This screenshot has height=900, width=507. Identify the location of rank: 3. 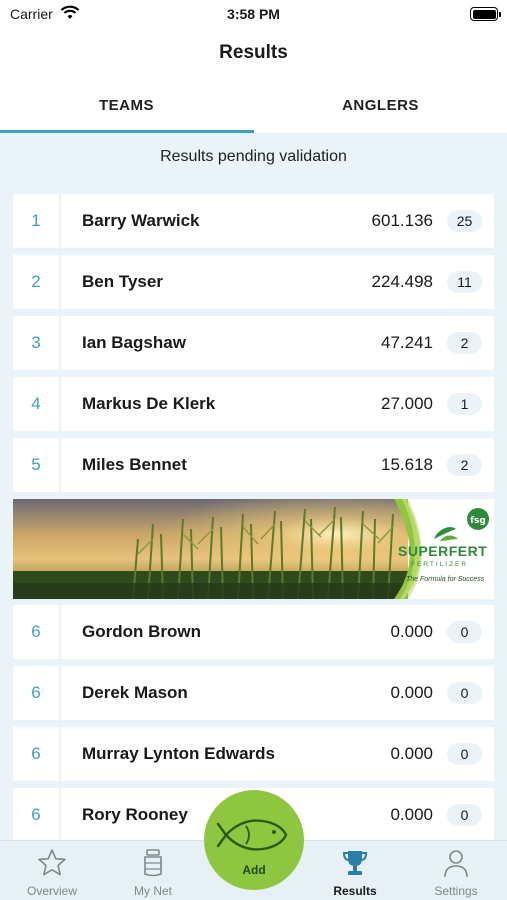
(37, 343).